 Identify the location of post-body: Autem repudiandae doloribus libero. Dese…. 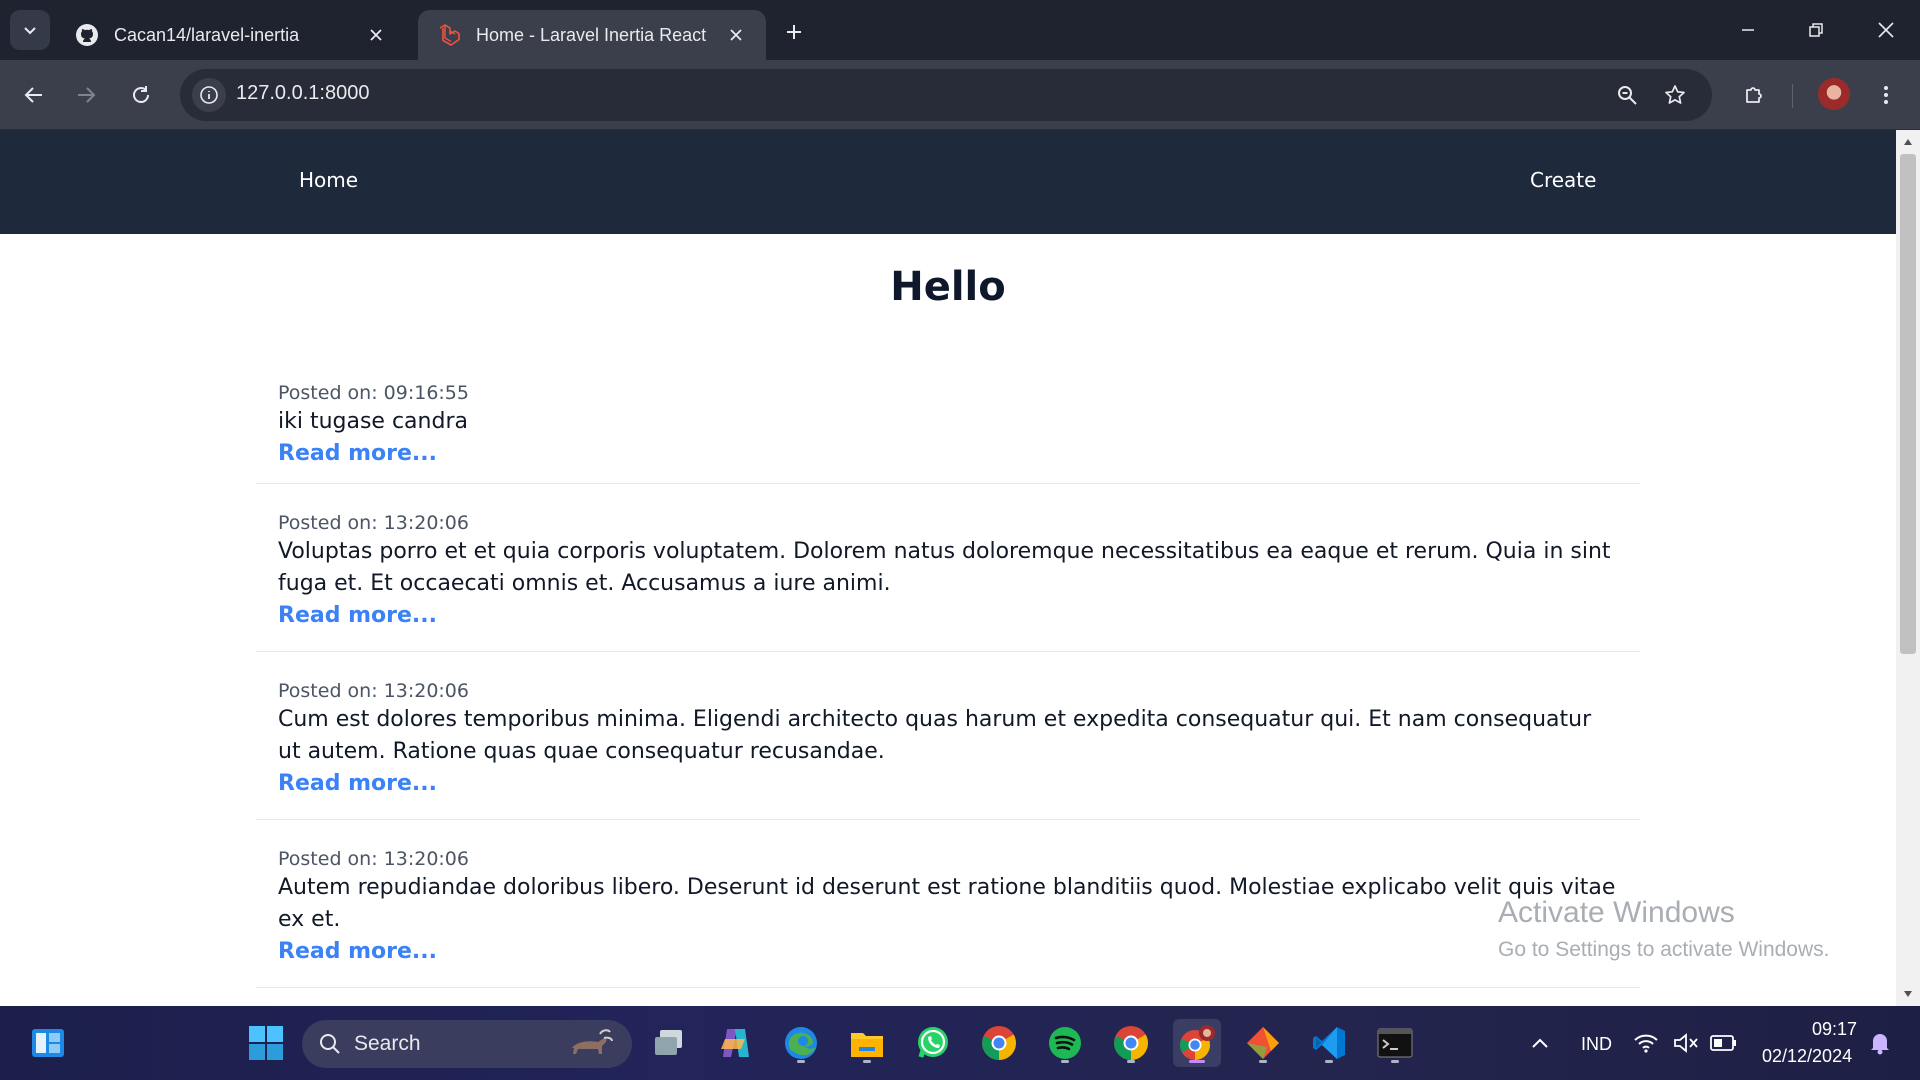
(947, 903).